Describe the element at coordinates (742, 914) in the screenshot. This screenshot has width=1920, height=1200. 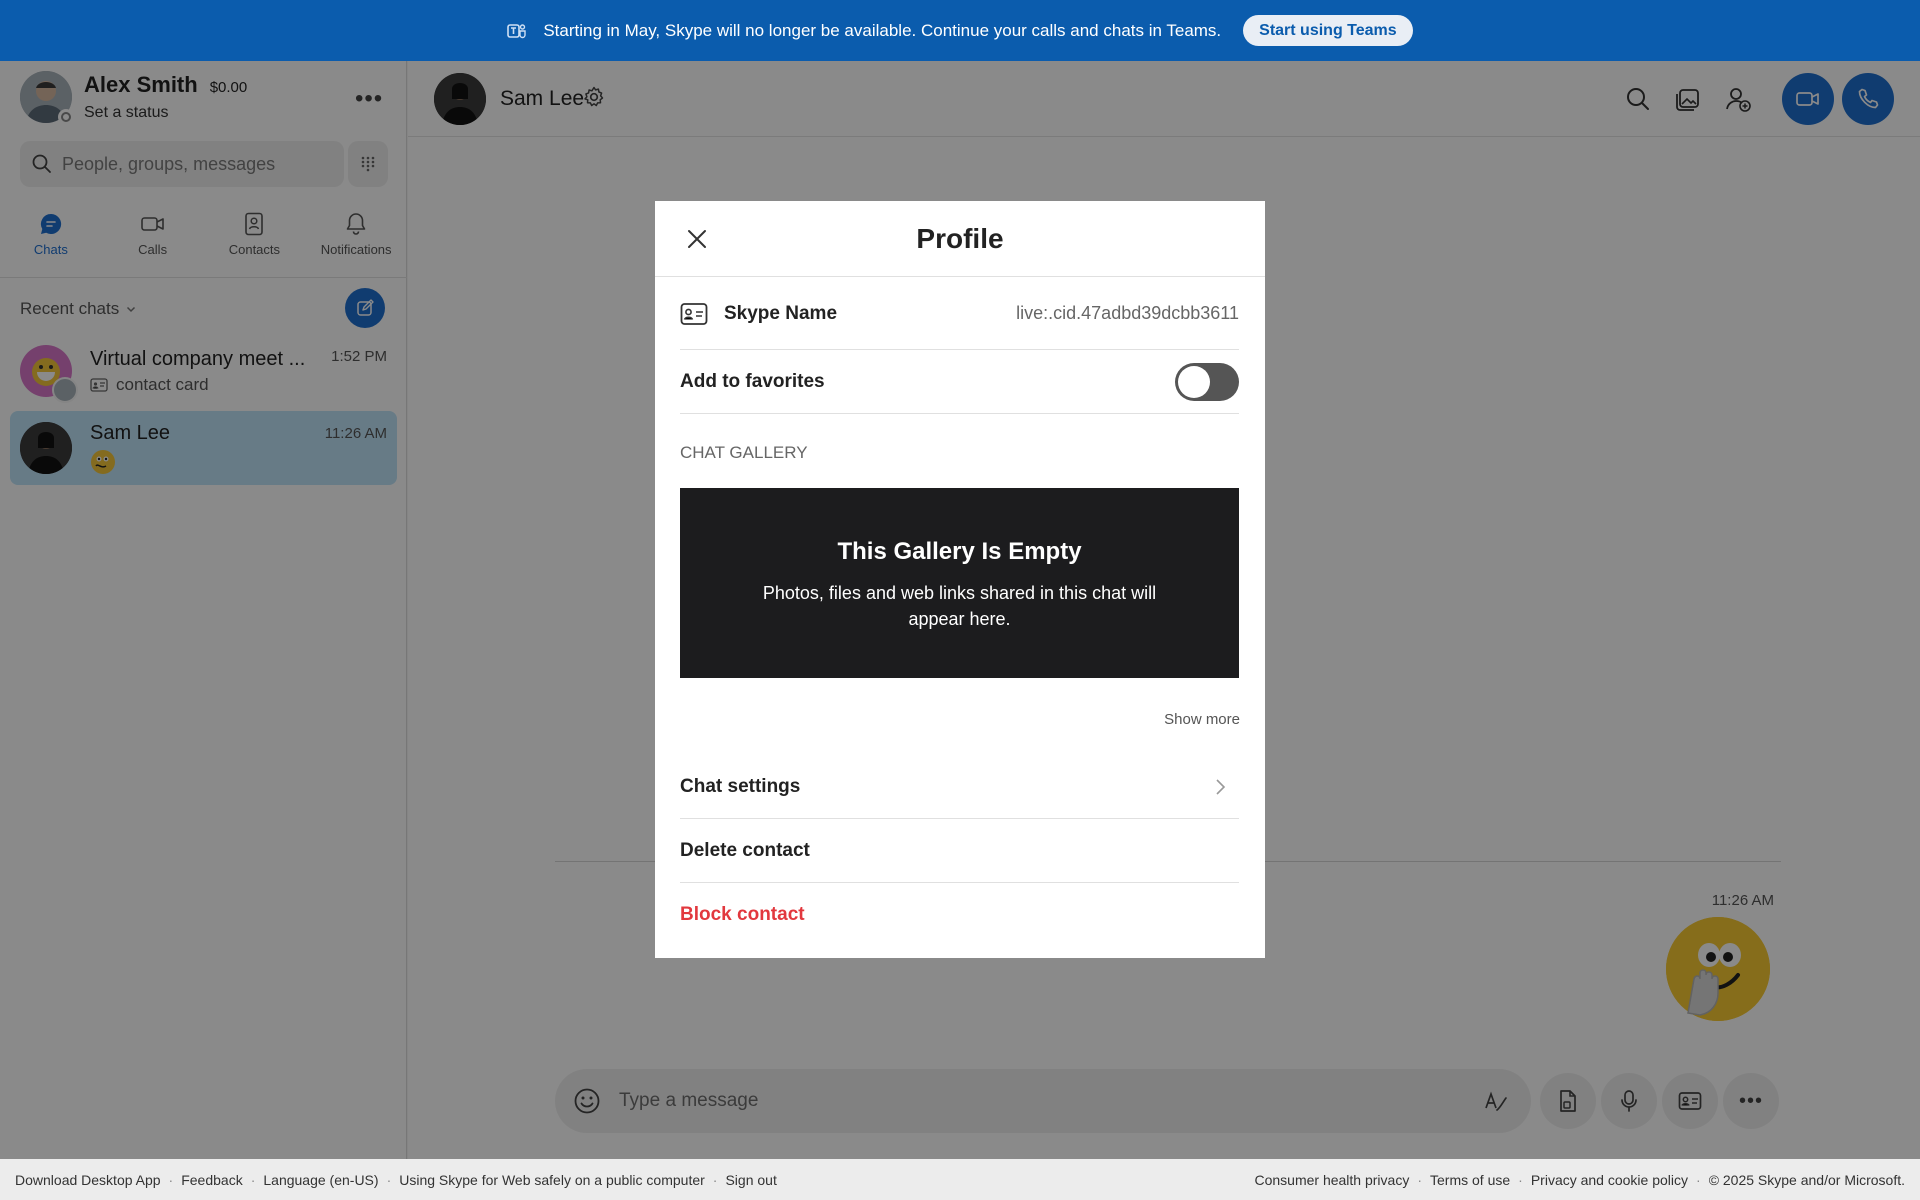
I see `block-contact-label: Block contact` at that location.